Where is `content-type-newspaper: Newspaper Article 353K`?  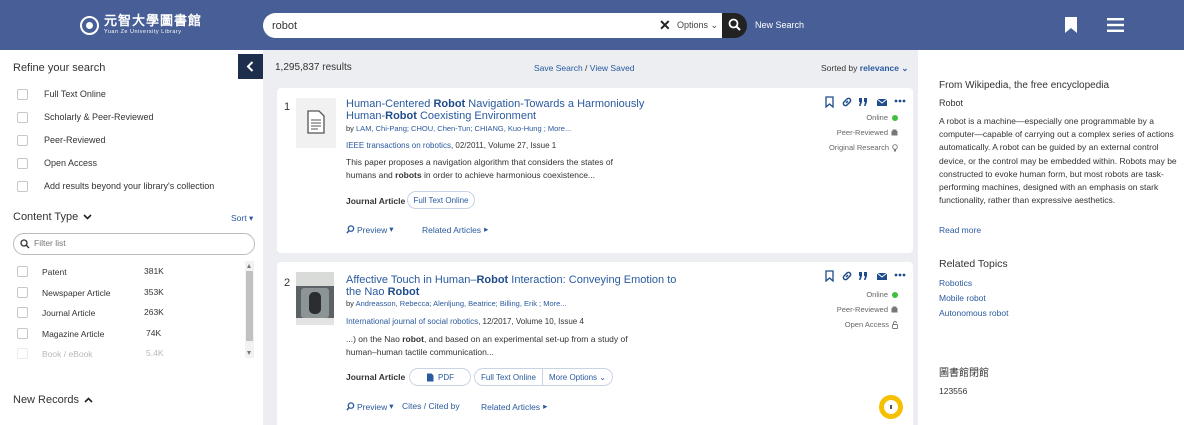 content-type-newspaper: Newspaper Article 353K is located at coordinates (92, 293).